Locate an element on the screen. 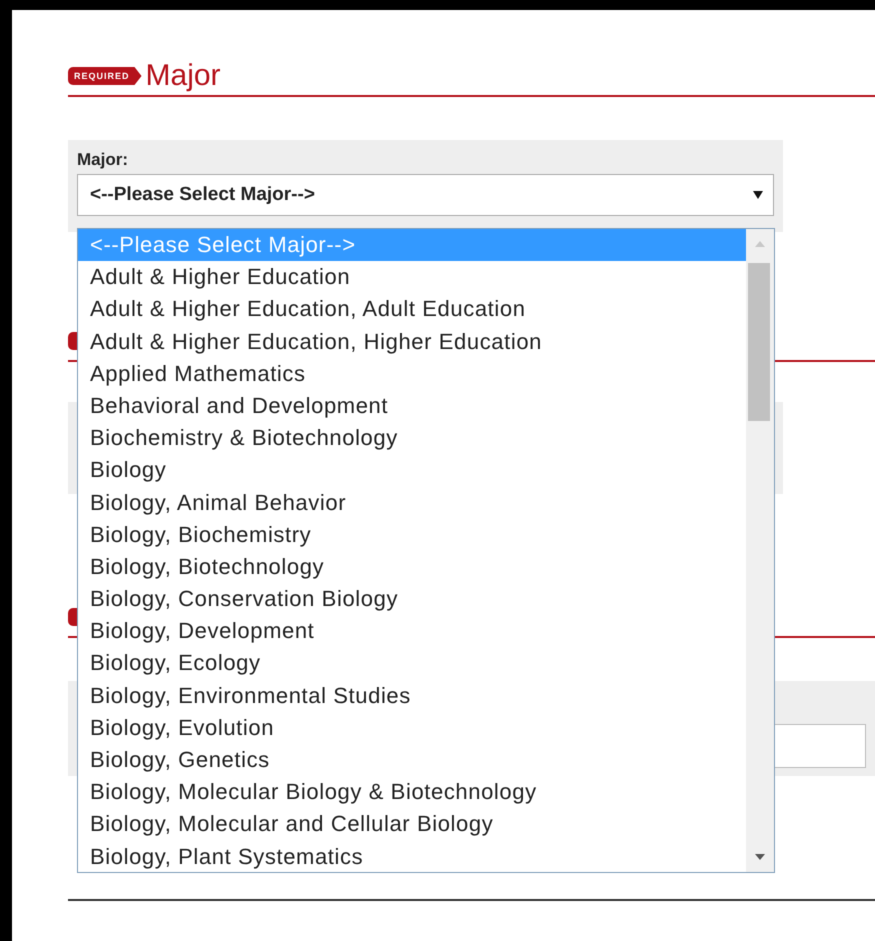 This screenshot has height=941, width=875. dropdown-option: Adult & Higher Education, Adult Education is located at coordinates (412, 309).